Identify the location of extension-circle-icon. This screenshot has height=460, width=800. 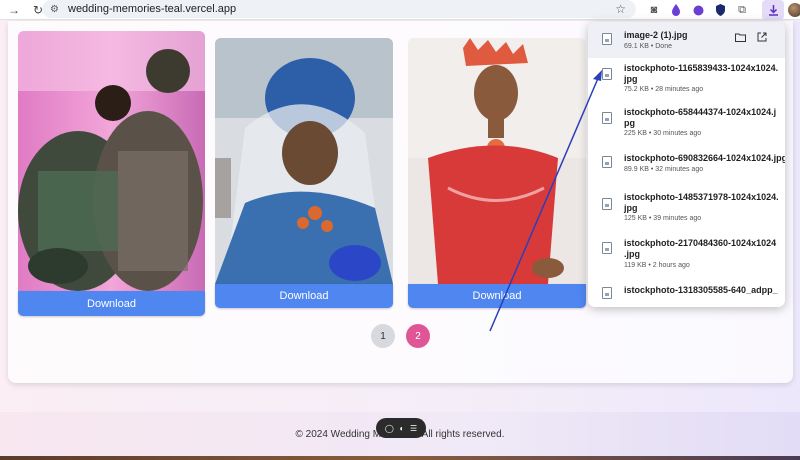
(698, 10).